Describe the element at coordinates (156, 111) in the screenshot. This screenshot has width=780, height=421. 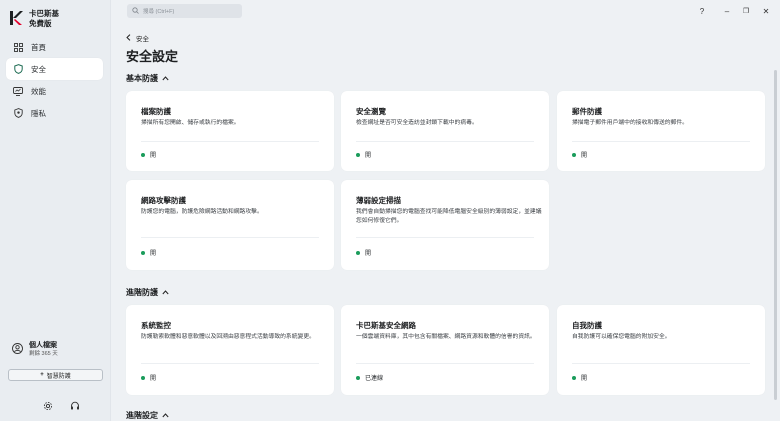
I see `card-title: 檔案防護` at that location.